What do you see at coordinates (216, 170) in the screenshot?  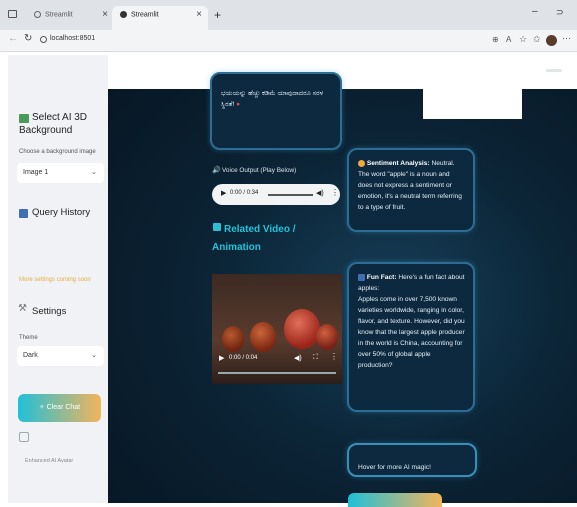 I see `speaker-icon: 🔊` at bounding box center [216, 170].